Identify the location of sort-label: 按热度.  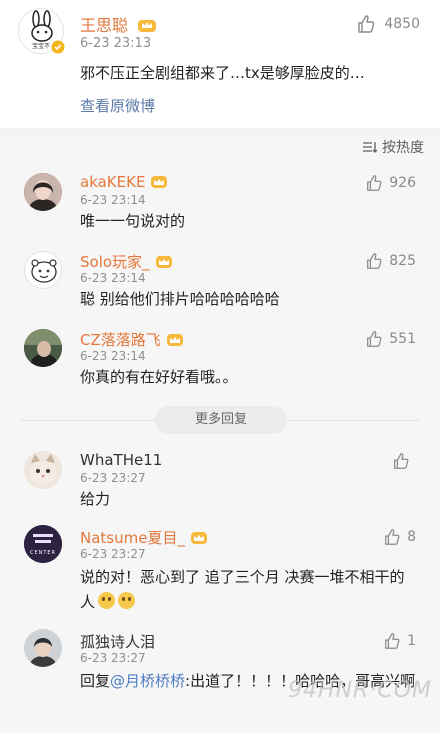
(403, 148).